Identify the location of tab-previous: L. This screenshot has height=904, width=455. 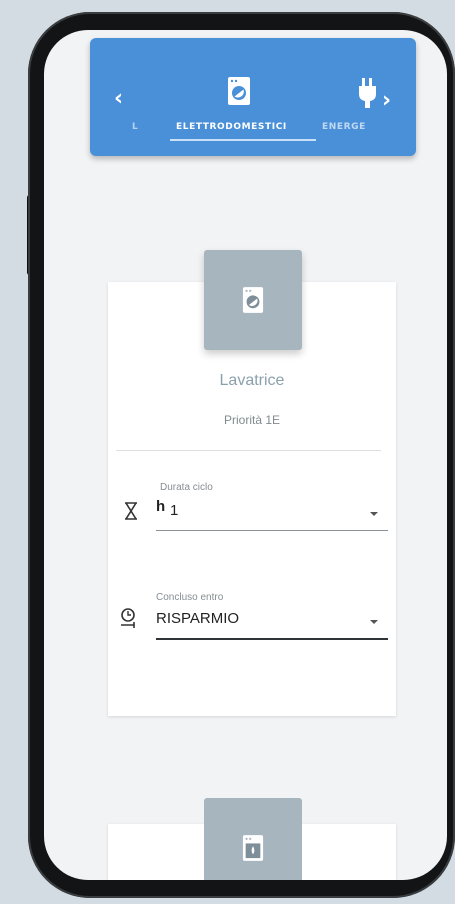
(135, 127).